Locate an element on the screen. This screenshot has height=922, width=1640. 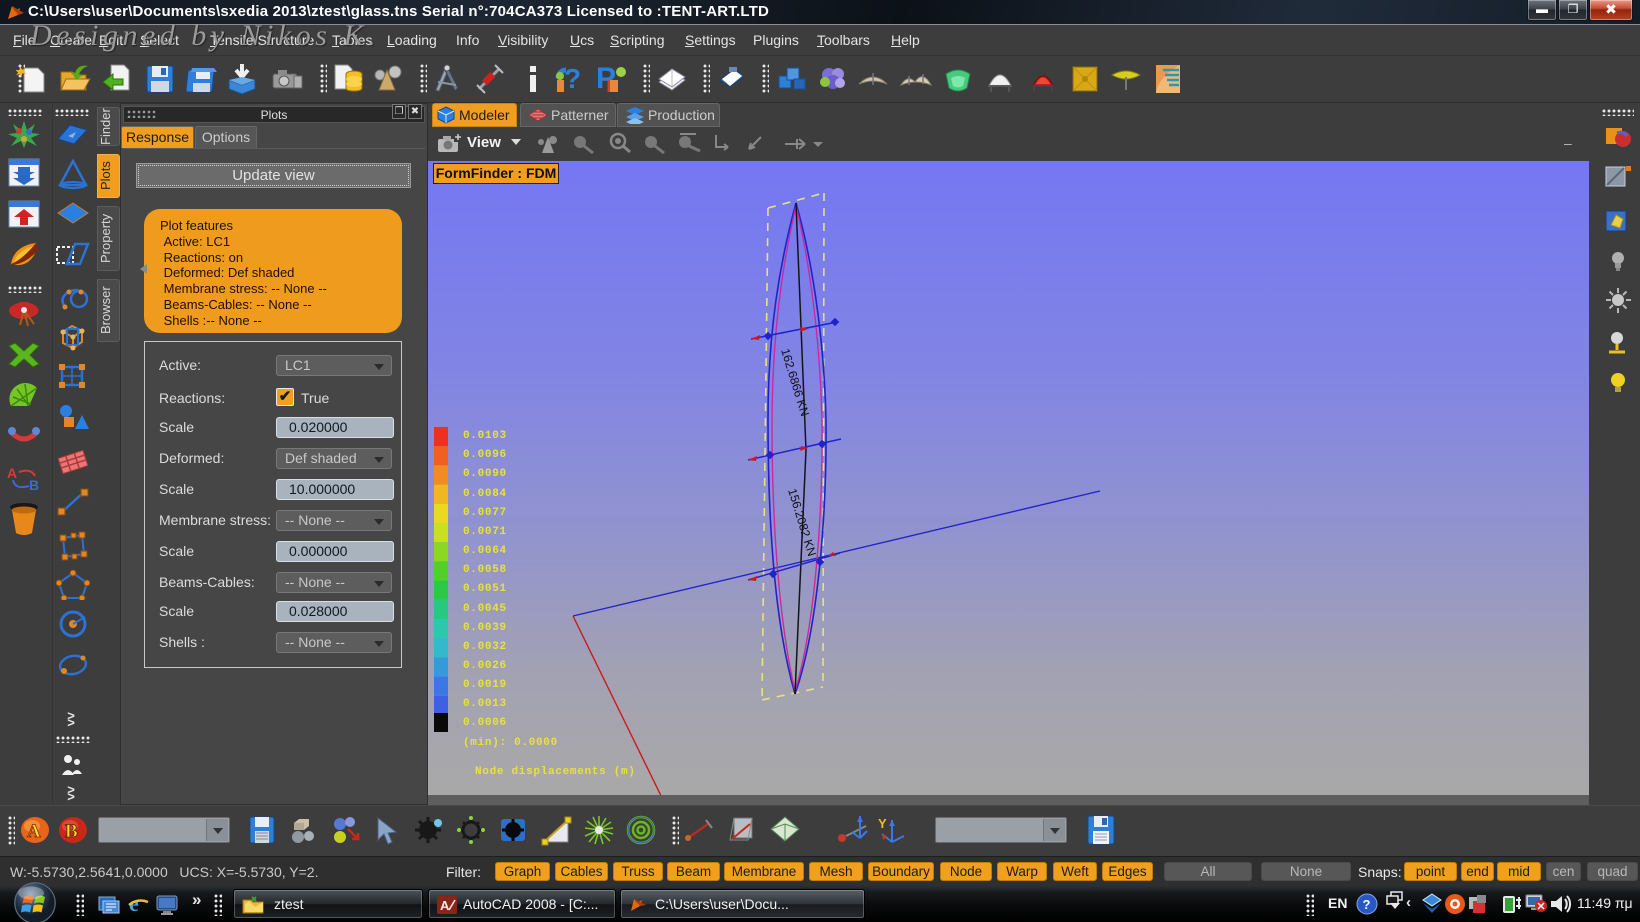
svg-text: 0.0006 is located at coordinates (485, 723).